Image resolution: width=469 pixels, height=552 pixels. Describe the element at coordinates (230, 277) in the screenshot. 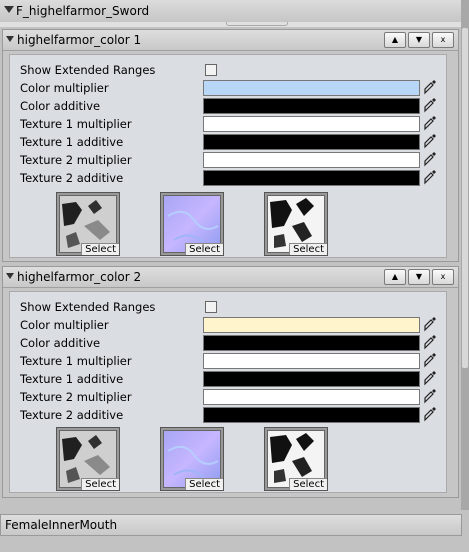

I see `panel-header-2: highelfarmor_color 2 ▲ ▼ x` at that location.